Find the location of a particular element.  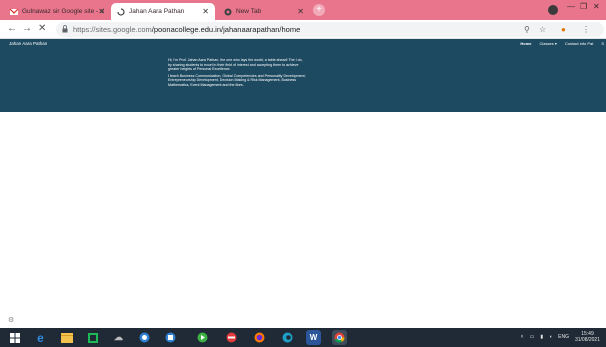

site-title: Jahan Aara Pathan is located at coordinates (28, 43).